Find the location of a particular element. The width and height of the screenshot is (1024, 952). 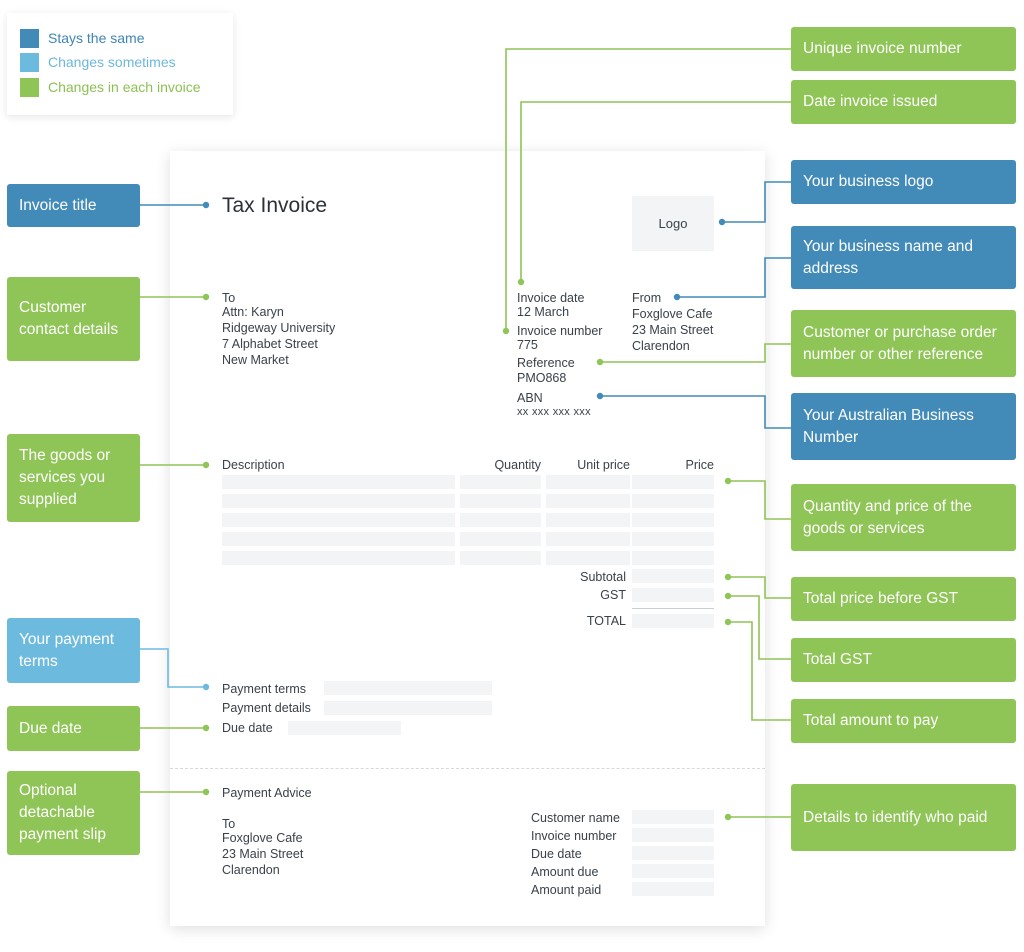

callout-due-date: Due date is located at coordinates (73, 728).